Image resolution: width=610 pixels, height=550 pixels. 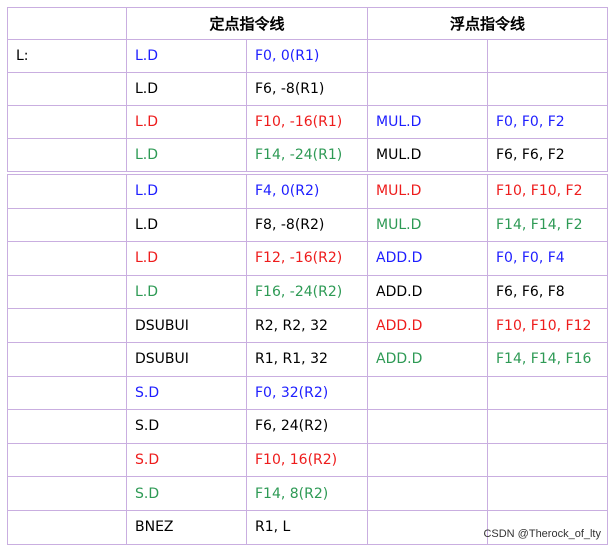 What do you see at coordinates (547, 325) in the screenshot?
I see `float-operands-cell: F10, F10, F12` at bounding box center [547, 325].